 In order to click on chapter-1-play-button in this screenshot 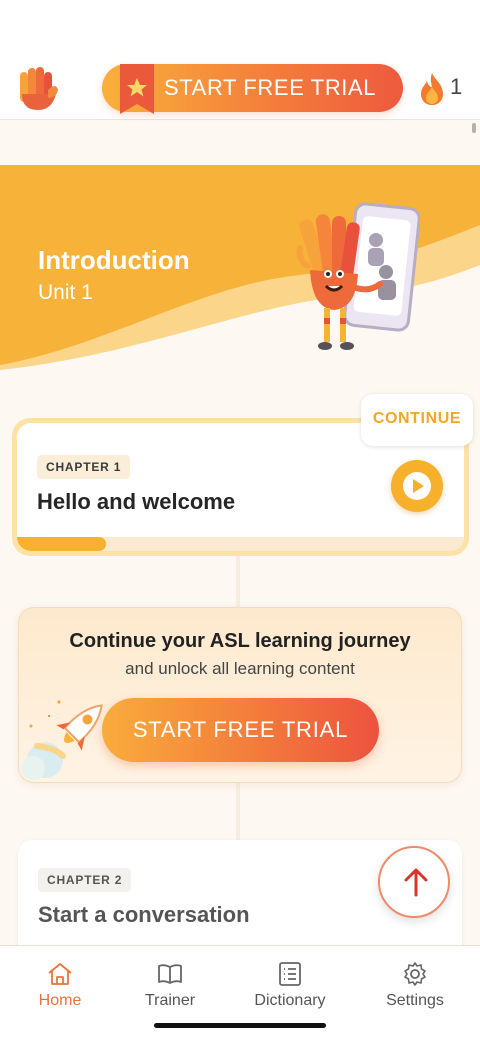, I will do `click(417, 486)`.